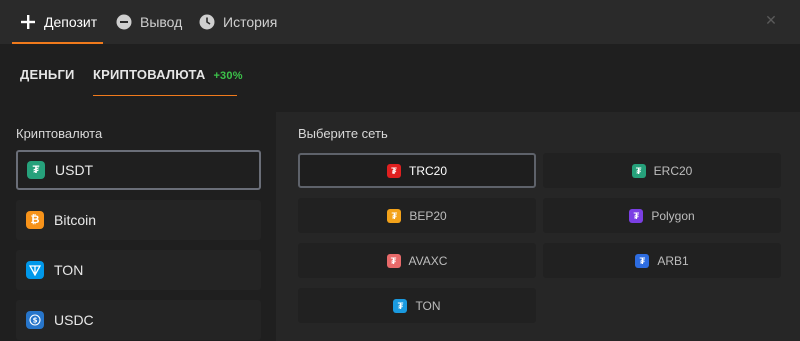  I want to click on tab-deposit-label: Депозит, so click(71, 22).